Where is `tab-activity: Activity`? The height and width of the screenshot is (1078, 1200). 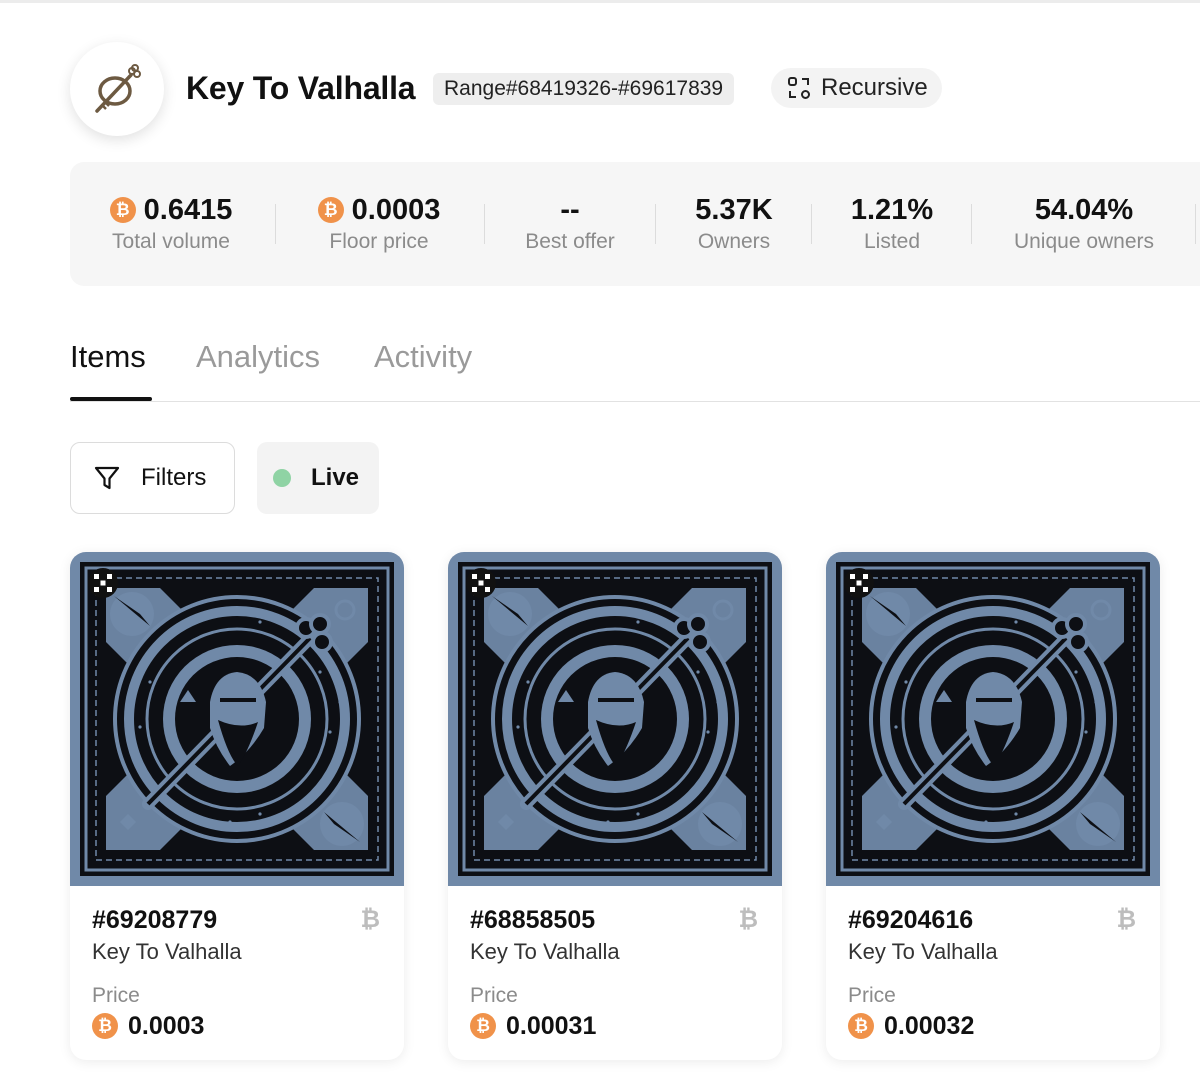
tab-activity: Activity is located at coordinates (423, 357).